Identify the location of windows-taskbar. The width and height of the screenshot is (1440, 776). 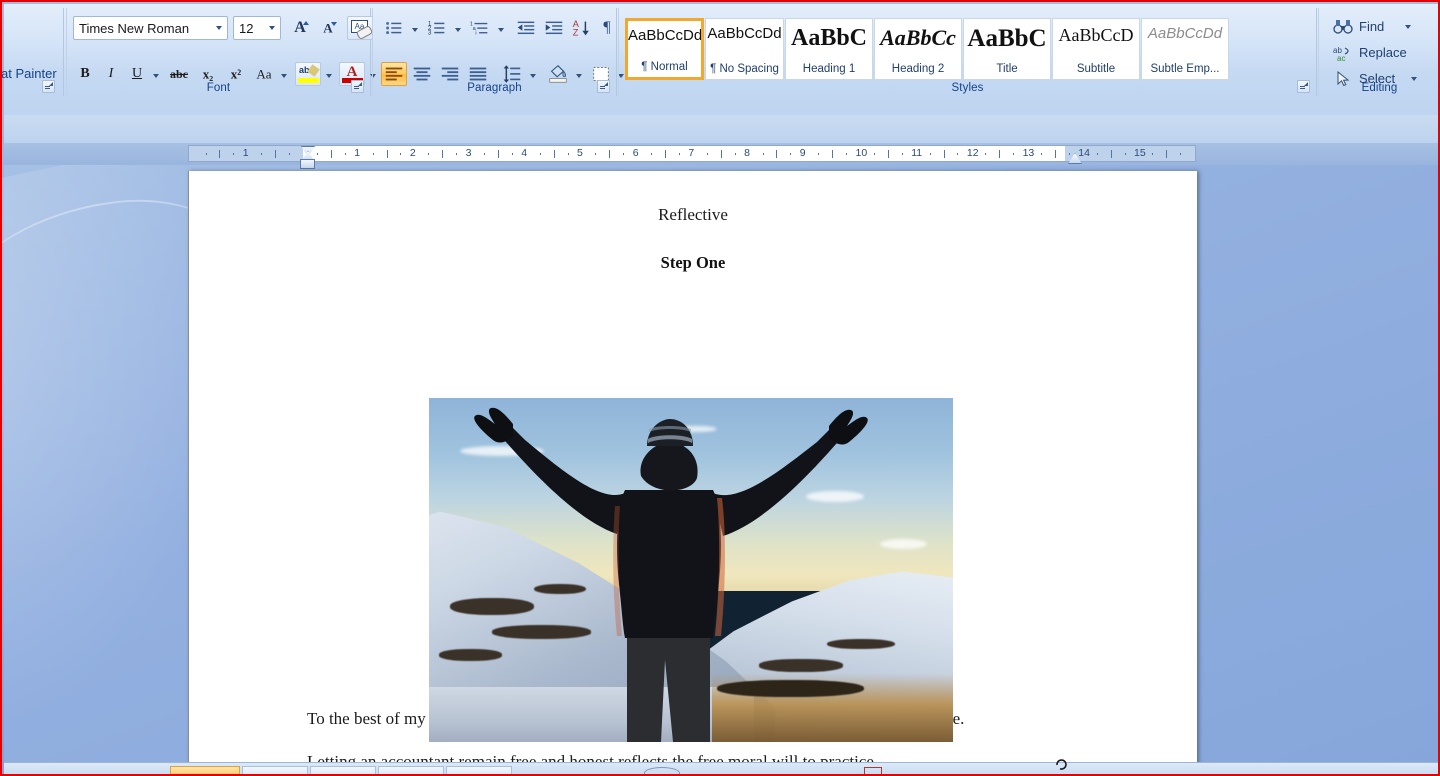
(721, 768).